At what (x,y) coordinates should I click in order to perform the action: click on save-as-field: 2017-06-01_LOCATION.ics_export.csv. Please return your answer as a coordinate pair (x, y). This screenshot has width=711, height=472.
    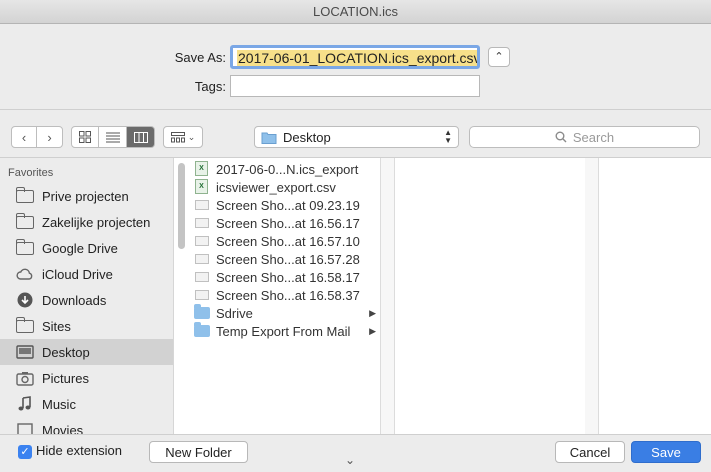
    Looking at the image, I should click on (355, 57).